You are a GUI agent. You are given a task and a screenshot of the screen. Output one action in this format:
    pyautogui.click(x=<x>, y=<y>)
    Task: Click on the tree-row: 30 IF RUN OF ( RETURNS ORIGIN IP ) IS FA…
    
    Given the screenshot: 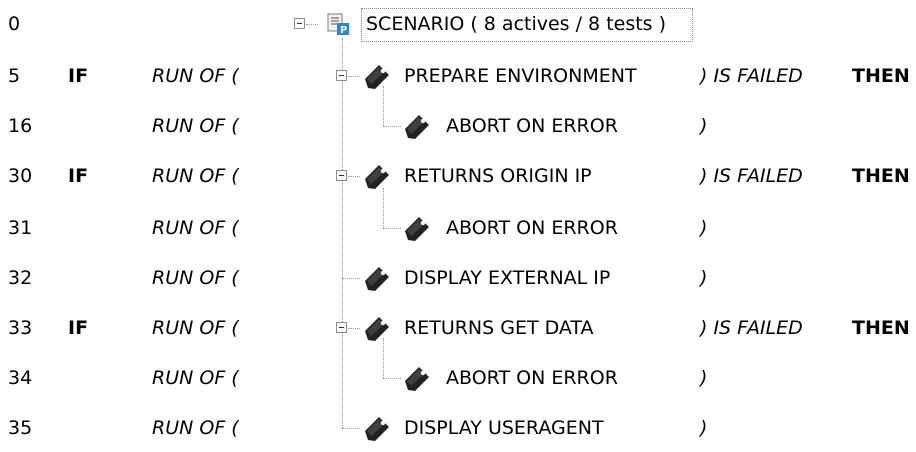 What is the action you would take?
    pyautogui.click(x=458, y=176)
    